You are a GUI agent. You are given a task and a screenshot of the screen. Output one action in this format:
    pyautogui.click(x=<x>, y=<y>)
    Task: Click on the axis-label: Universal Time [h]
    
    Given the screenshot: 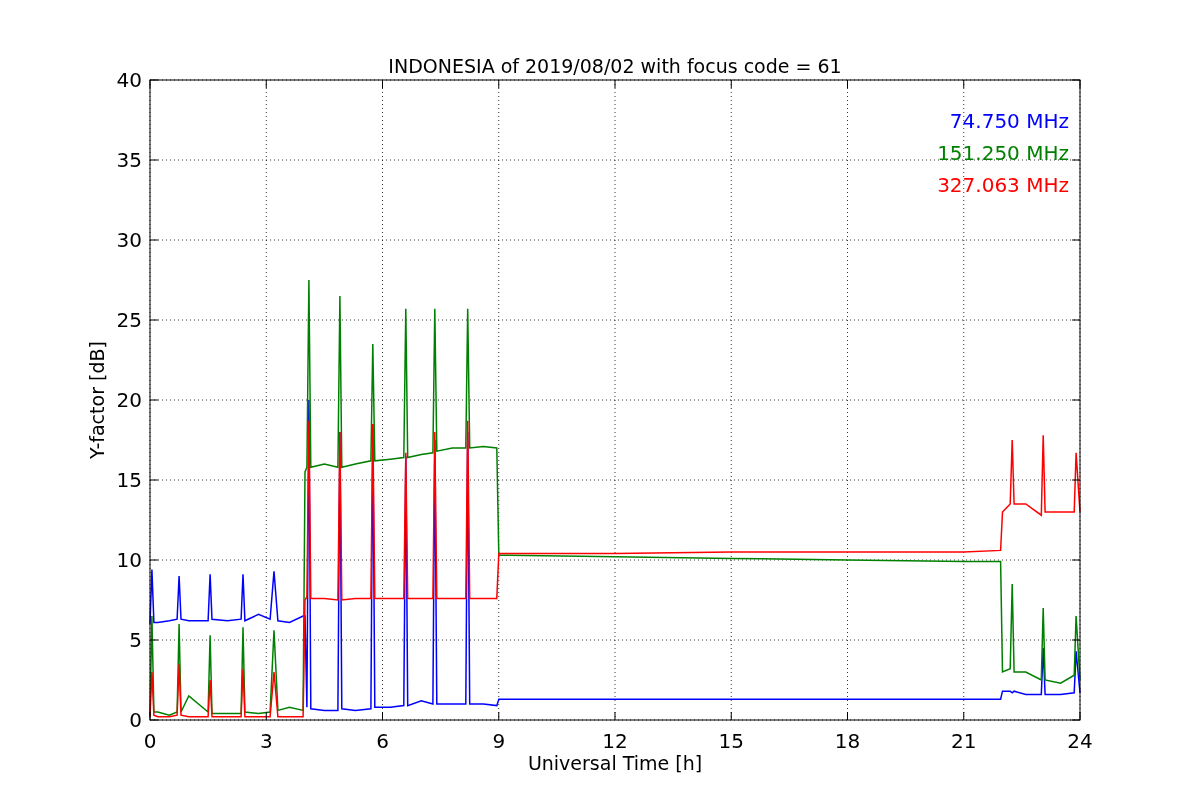 What is the action you would take?
    pyautogui.click(x=615, y=763)
    